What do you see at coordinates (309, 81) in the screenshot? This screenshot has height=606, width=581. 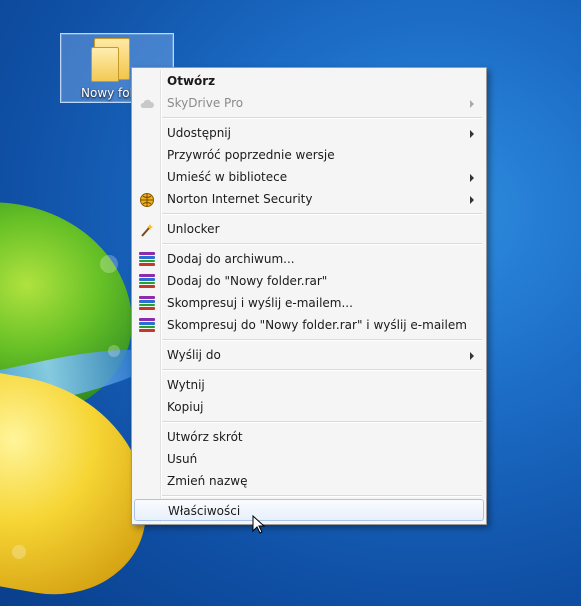 I see `menu-item-open: Otwórz` at bounding box center [309, 81].